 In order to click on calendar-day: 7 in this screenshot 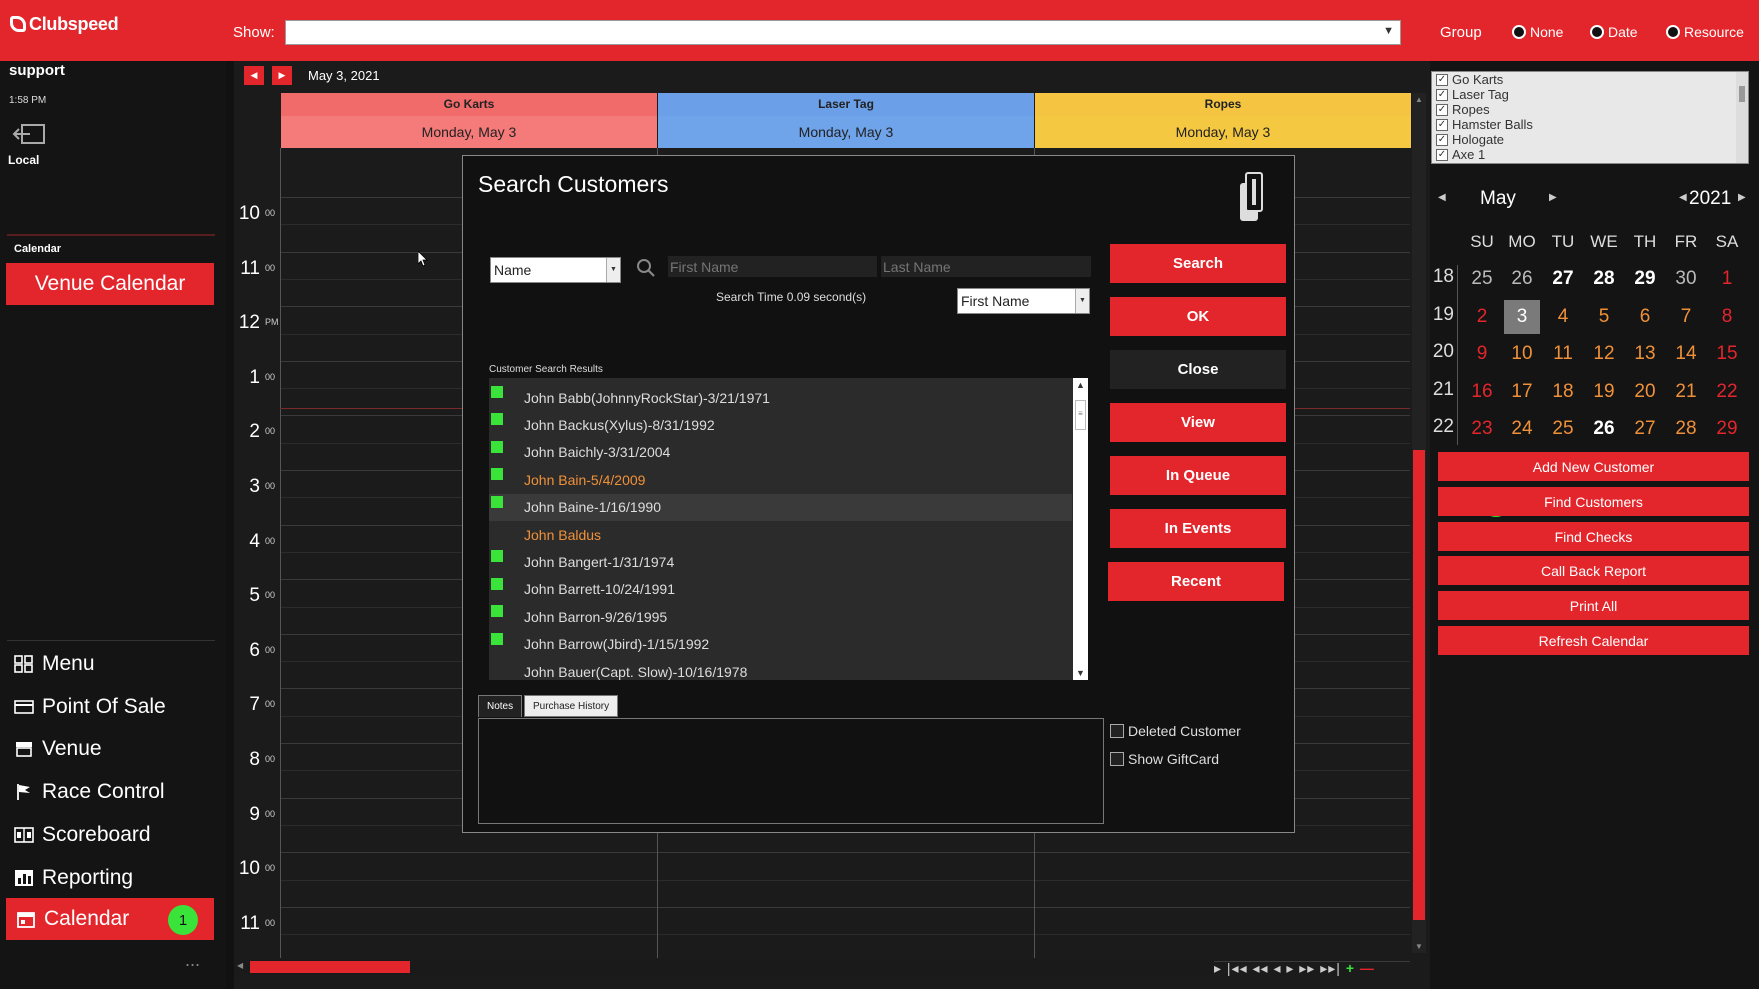, I will do `click(1686, 317)`.